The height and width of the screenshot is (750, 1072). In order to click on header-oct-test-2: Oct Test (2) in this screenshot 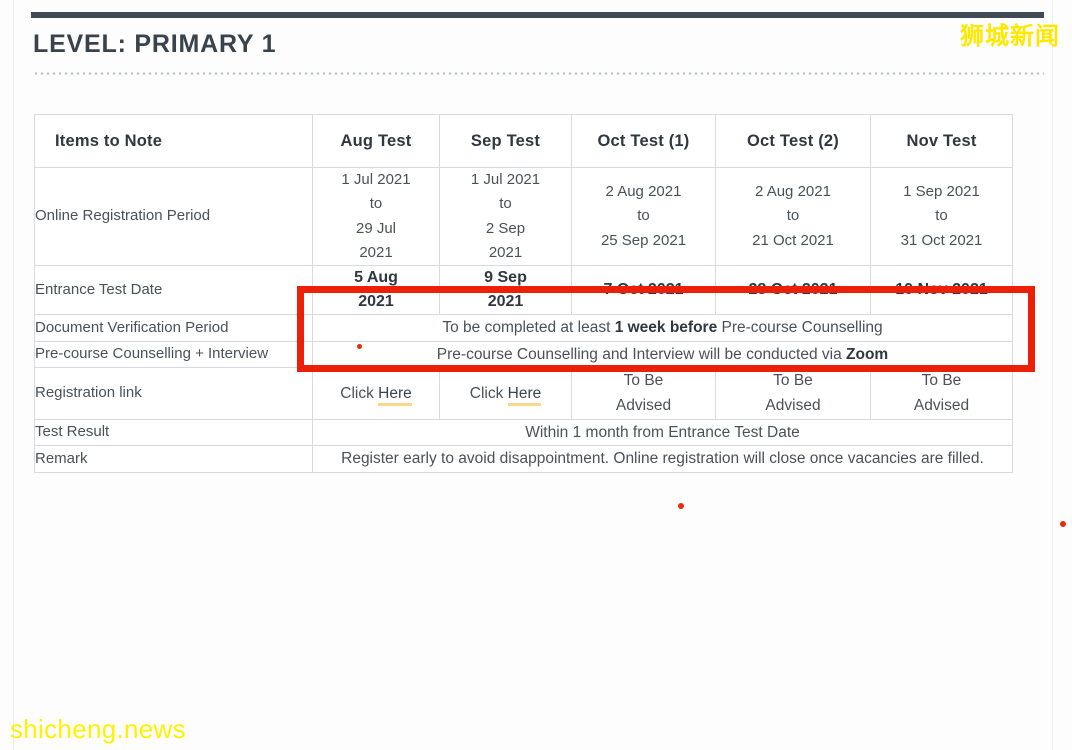, I will do `click(793, 141)`.